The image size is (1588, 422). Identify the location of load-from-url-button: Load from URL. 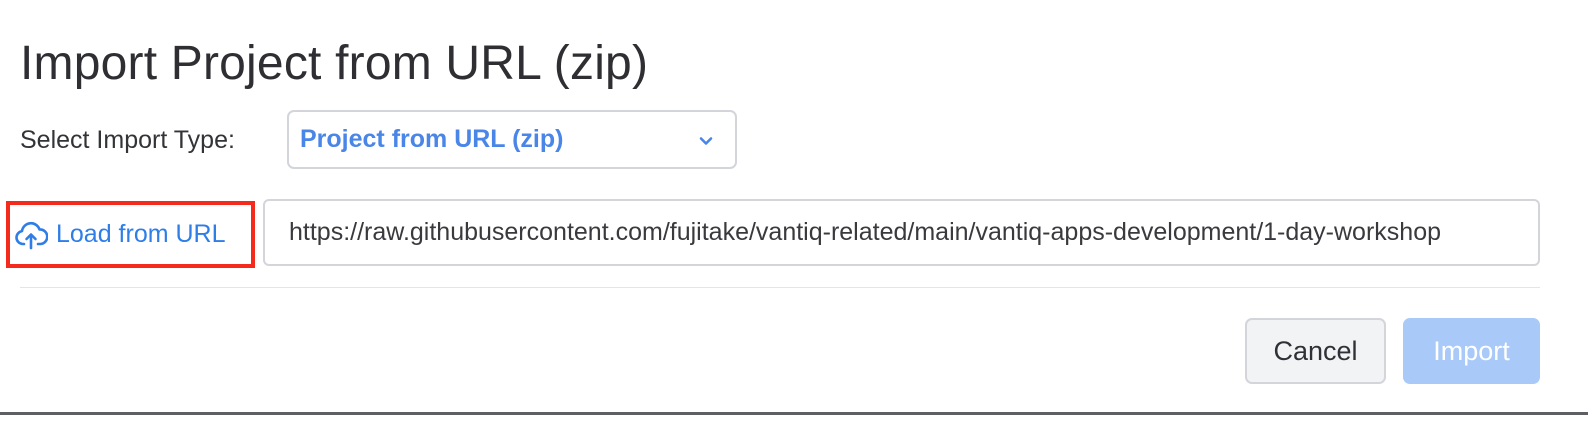
(130, 234).